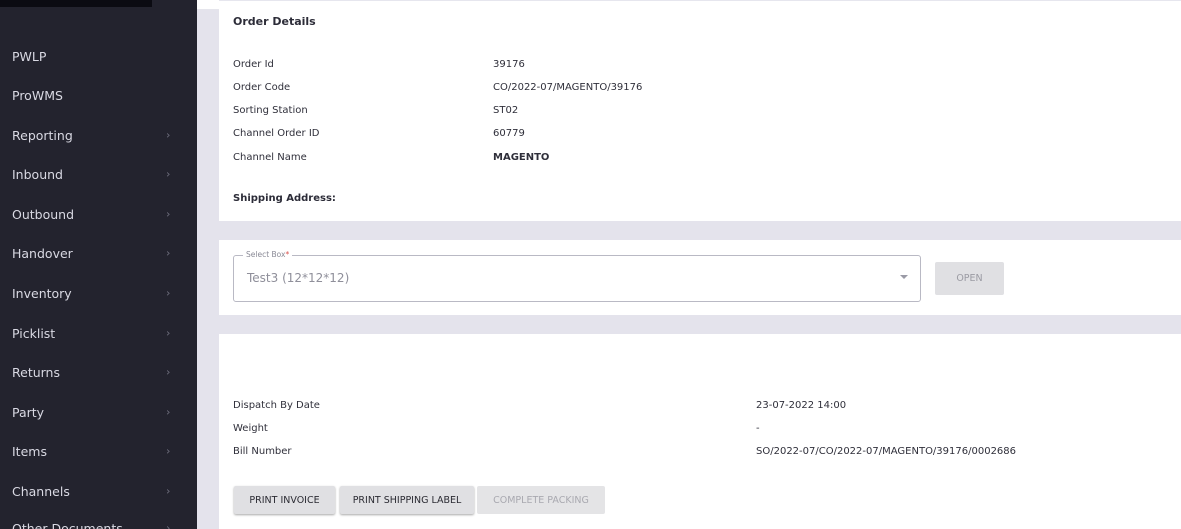  I want to click on select-box-legend: Select Box*, so click(268, 254).